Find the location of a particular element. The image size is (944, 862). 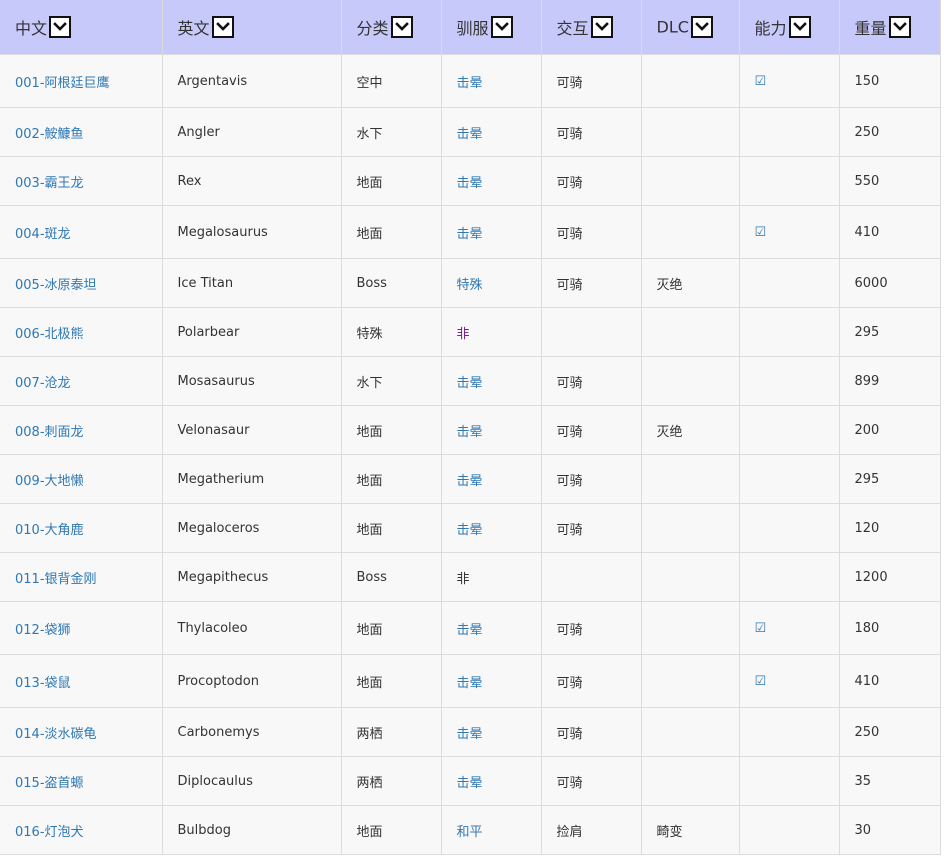

table-row: 001-阿根廷巨鹰 Argentavis 空中 击晕 可骑 ☑ 150 is located at coordinates (470, 81).